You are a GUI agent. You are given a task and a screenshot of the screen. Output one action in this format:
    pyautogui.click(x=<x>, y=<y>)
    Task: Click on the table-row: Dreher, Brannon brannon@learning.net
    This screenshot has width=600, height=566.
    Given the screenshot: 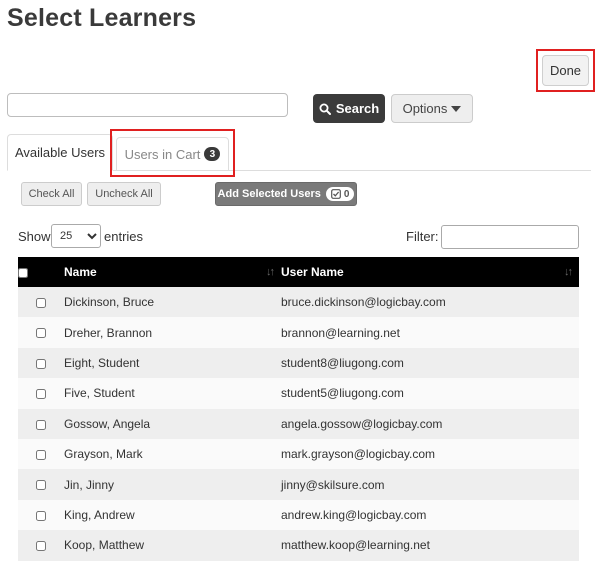 What is the action you would take?
    pyautogui.click(x=298, y=332)
    